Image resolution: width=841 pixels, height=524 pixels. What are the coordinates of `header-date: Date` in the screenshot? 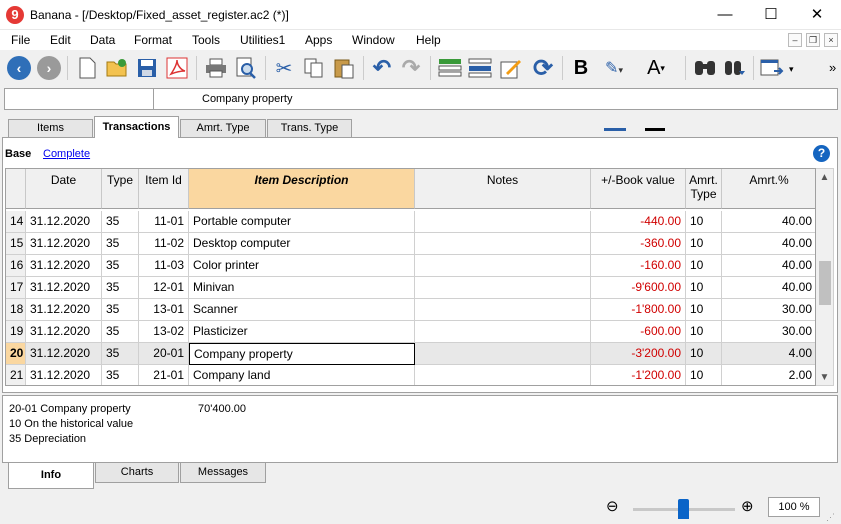 It's located at (64, 189).